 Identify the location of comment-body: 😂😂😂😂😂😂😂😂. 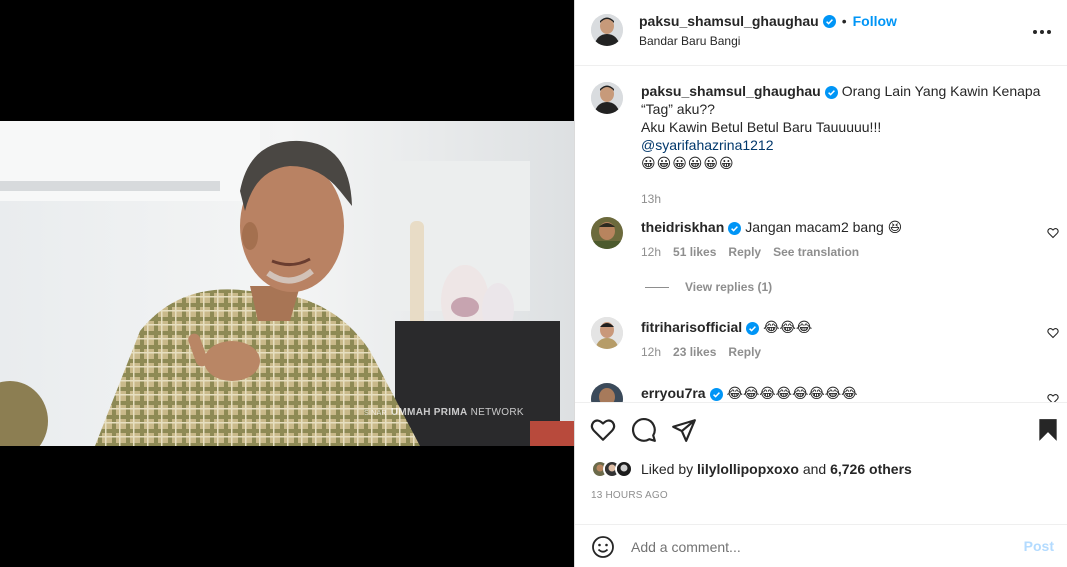
(792, 393).